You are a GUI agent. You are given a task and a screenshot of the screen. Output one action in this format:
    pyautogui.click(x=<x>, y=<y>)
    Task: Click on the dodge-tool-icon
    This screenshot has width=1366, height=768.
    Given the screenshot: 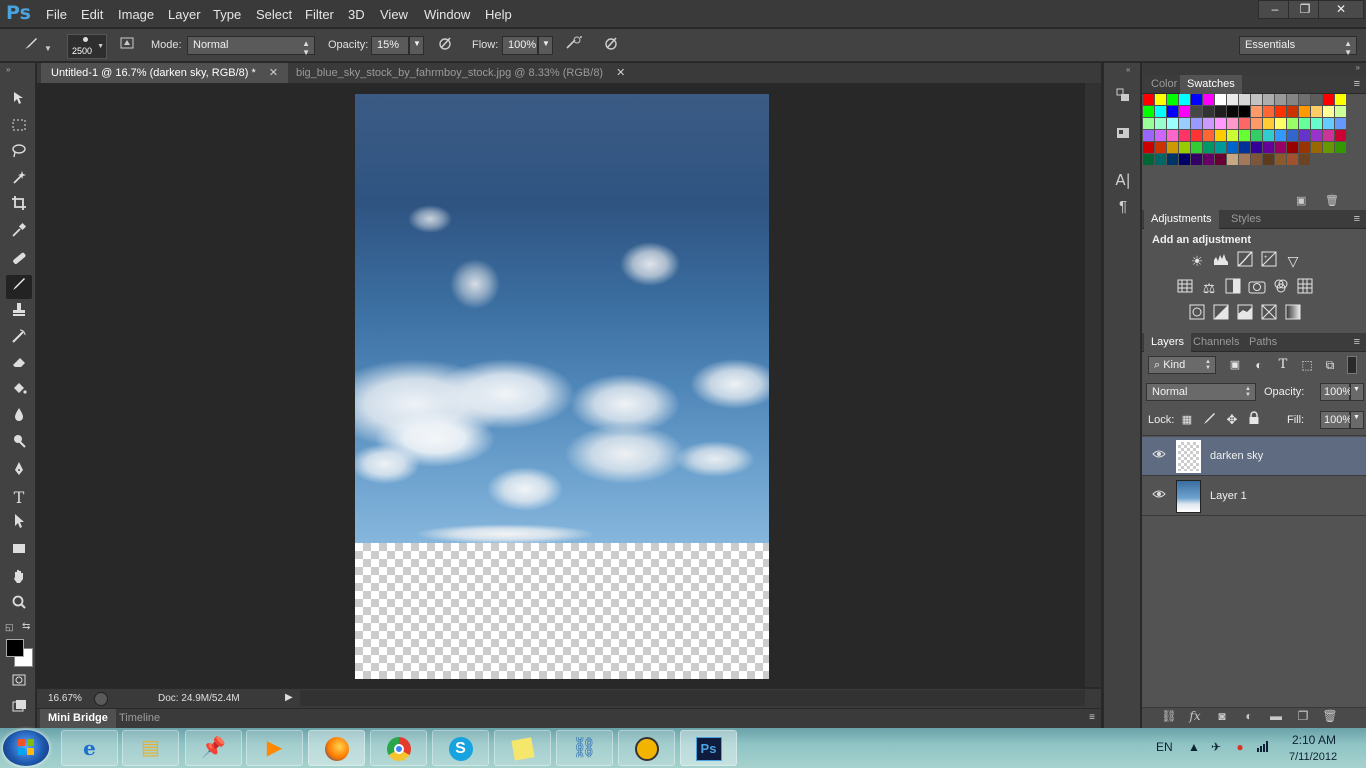 What is the action you would take?
    pyautogui.click(x=19, y=444)
    